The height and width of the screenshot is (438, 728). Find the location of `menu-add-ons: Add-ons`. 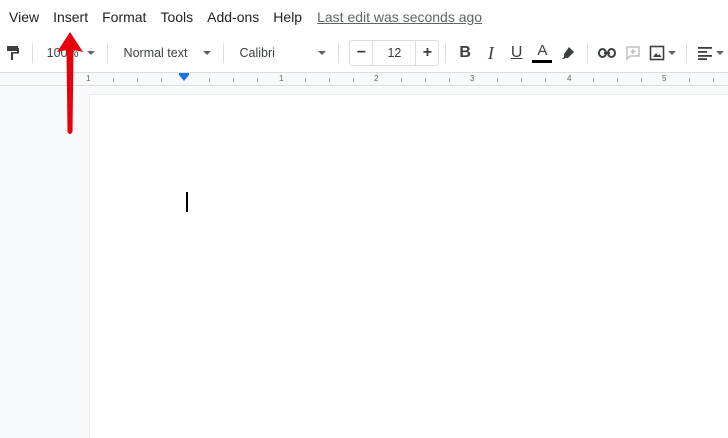

menu-add-ons: Add-ons is located at coordinates (233, 17).